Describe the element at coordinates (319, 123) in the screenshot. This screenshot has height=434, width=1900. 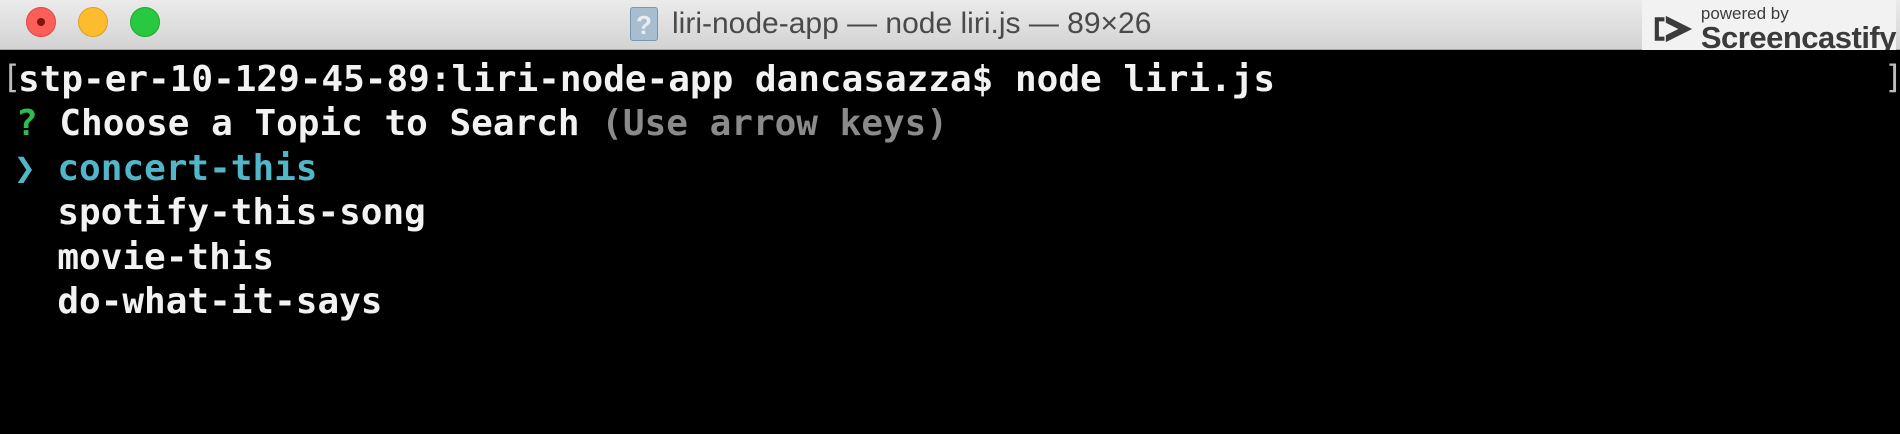
I see `question-text: Choose a Topic to Search` at that location.